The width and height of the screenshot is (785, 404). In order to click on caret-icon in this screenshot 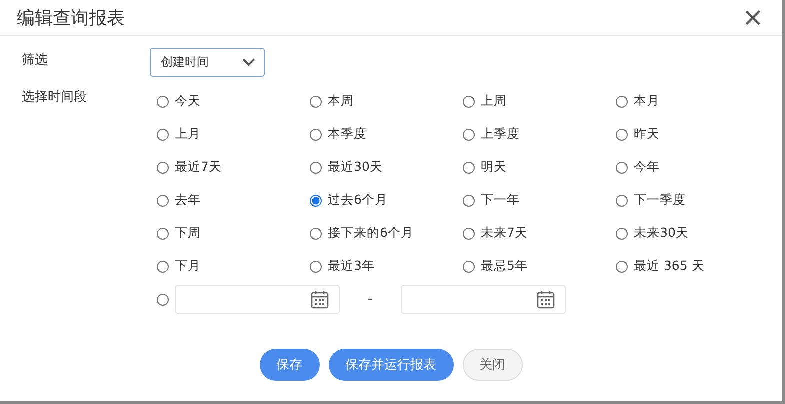, I will do `click(249, 62)`.